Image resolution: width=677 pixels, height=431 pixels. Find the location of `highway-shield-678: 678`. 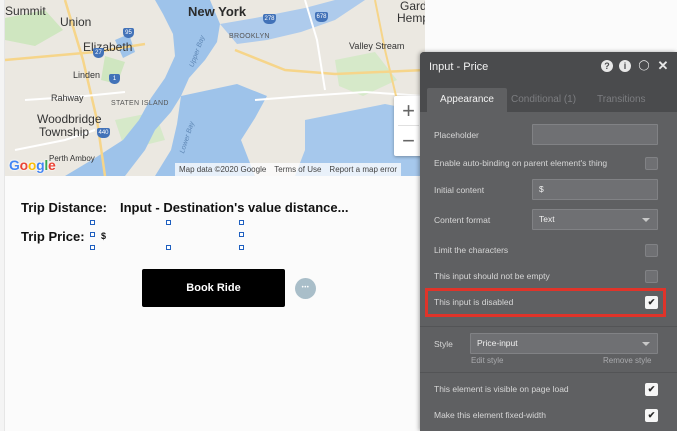

highway-shield-678: 678 is located at coordinates (321, 17).